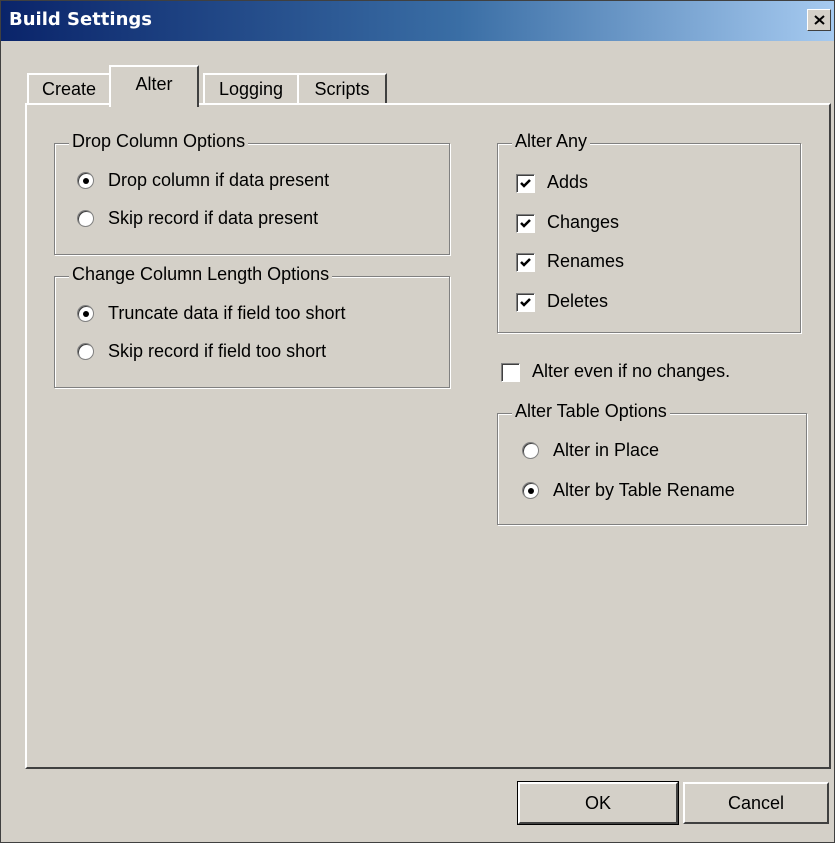  I want to click on checkbox-unchecked-icon, so click(510, 372).